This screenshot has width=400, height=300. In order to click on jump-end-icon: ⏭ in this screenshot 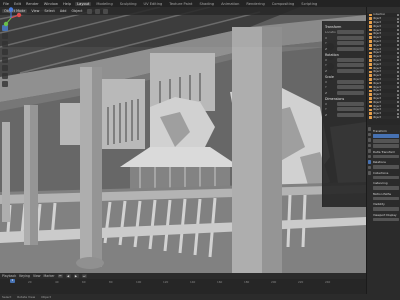, I will do `click(84, 276)`.